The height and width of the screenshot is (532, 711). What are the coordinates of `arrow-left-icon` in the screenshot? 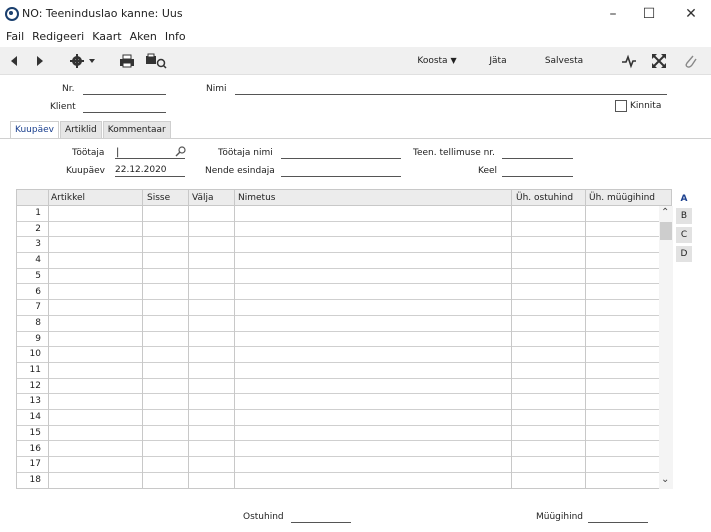 It's located at (14, 61).